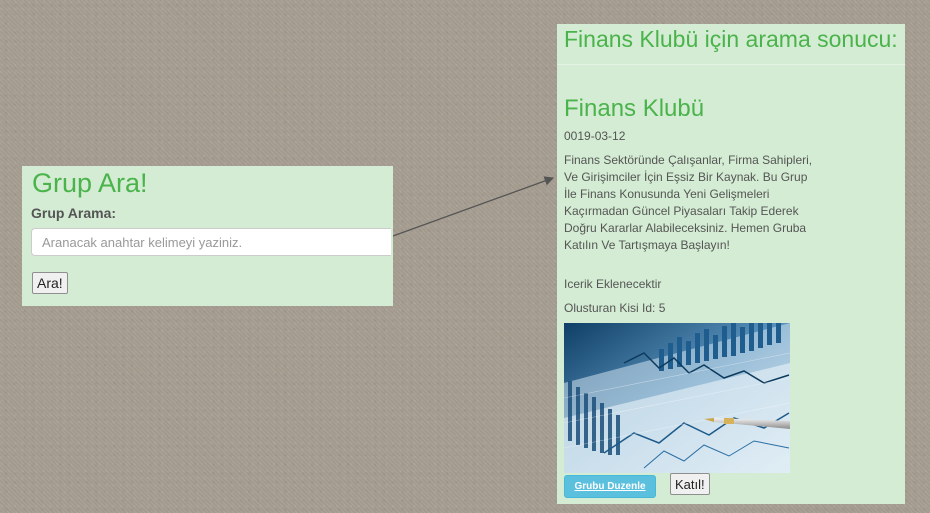 The width and height of the screenshot is (930, 513). Describe the element at coordinates (634, 108) in the screenshot. I see `group-name: Finans Klubü` at that location.